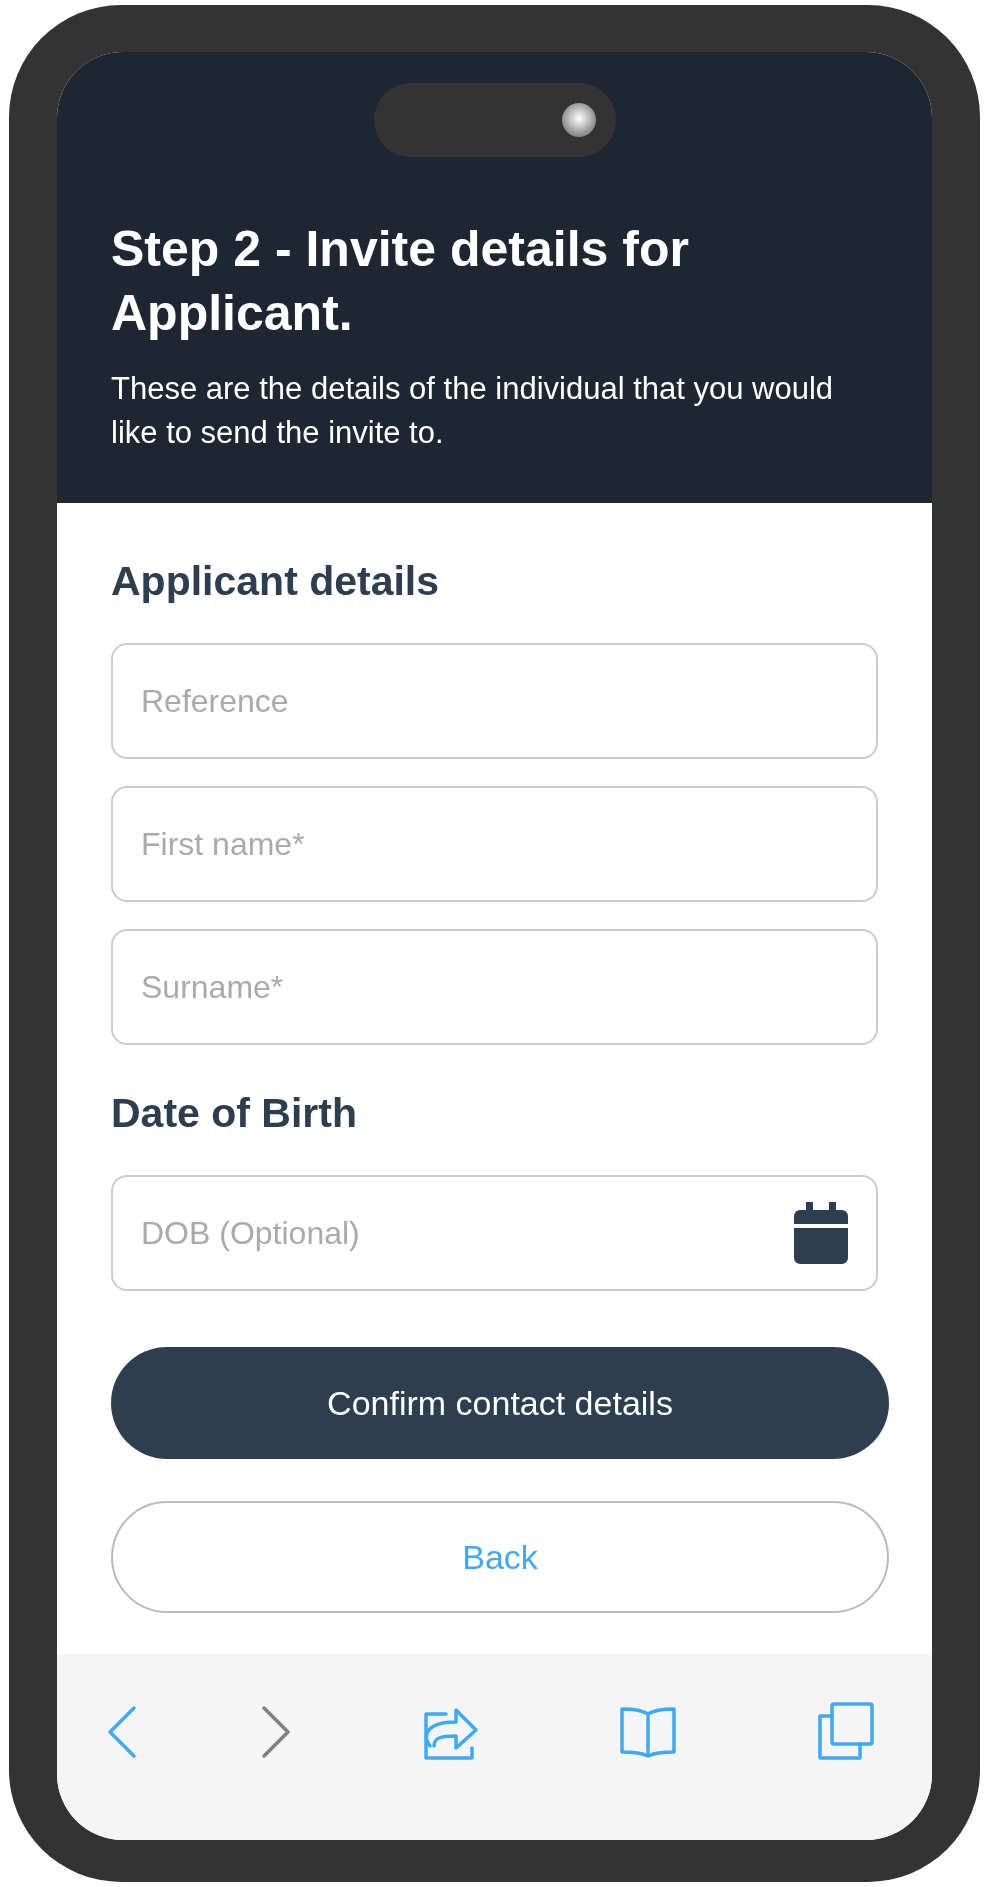 This screenshot has width=989, height=1887. I want to click on camera-lens-icon, so click(578, 120).